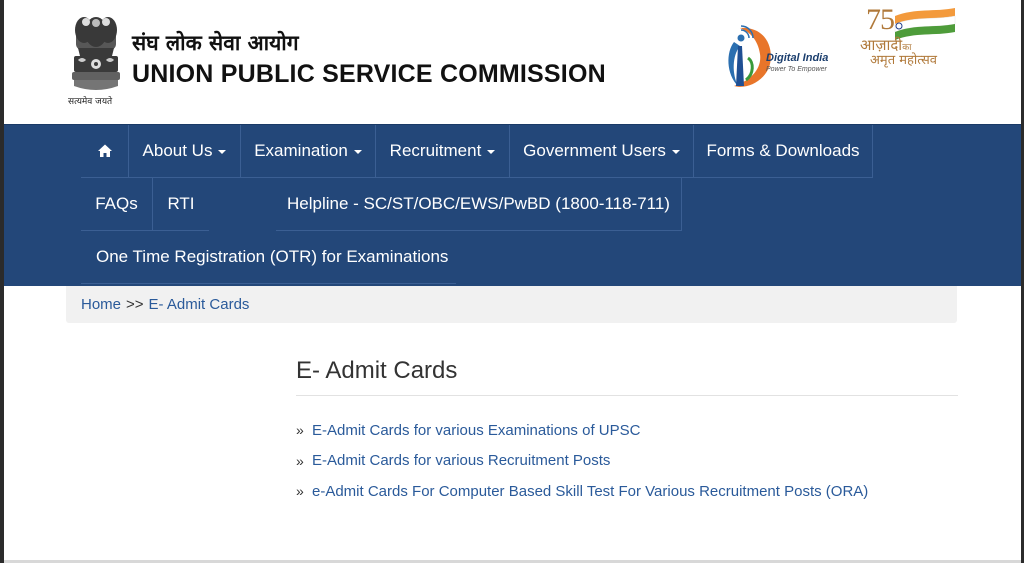  I want to click on breadcrumb-current-link: E- Admit Cards, so click(199, 304).